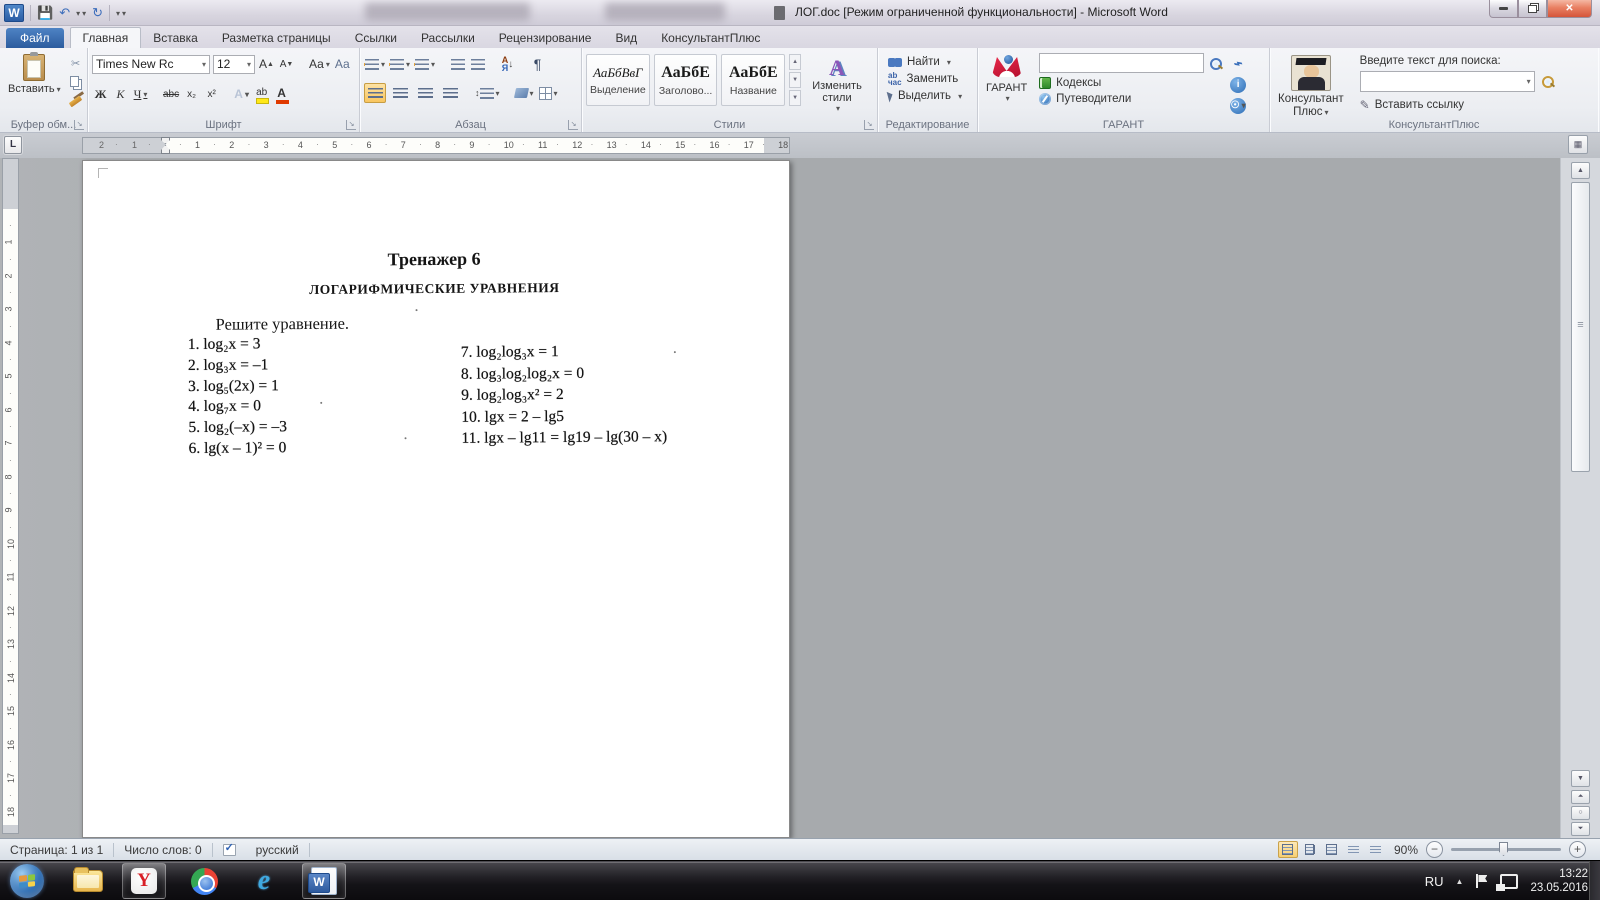  Describe the element at coordinates (281, 94) in the screenshot. I see `font-color-button: А` at that location.